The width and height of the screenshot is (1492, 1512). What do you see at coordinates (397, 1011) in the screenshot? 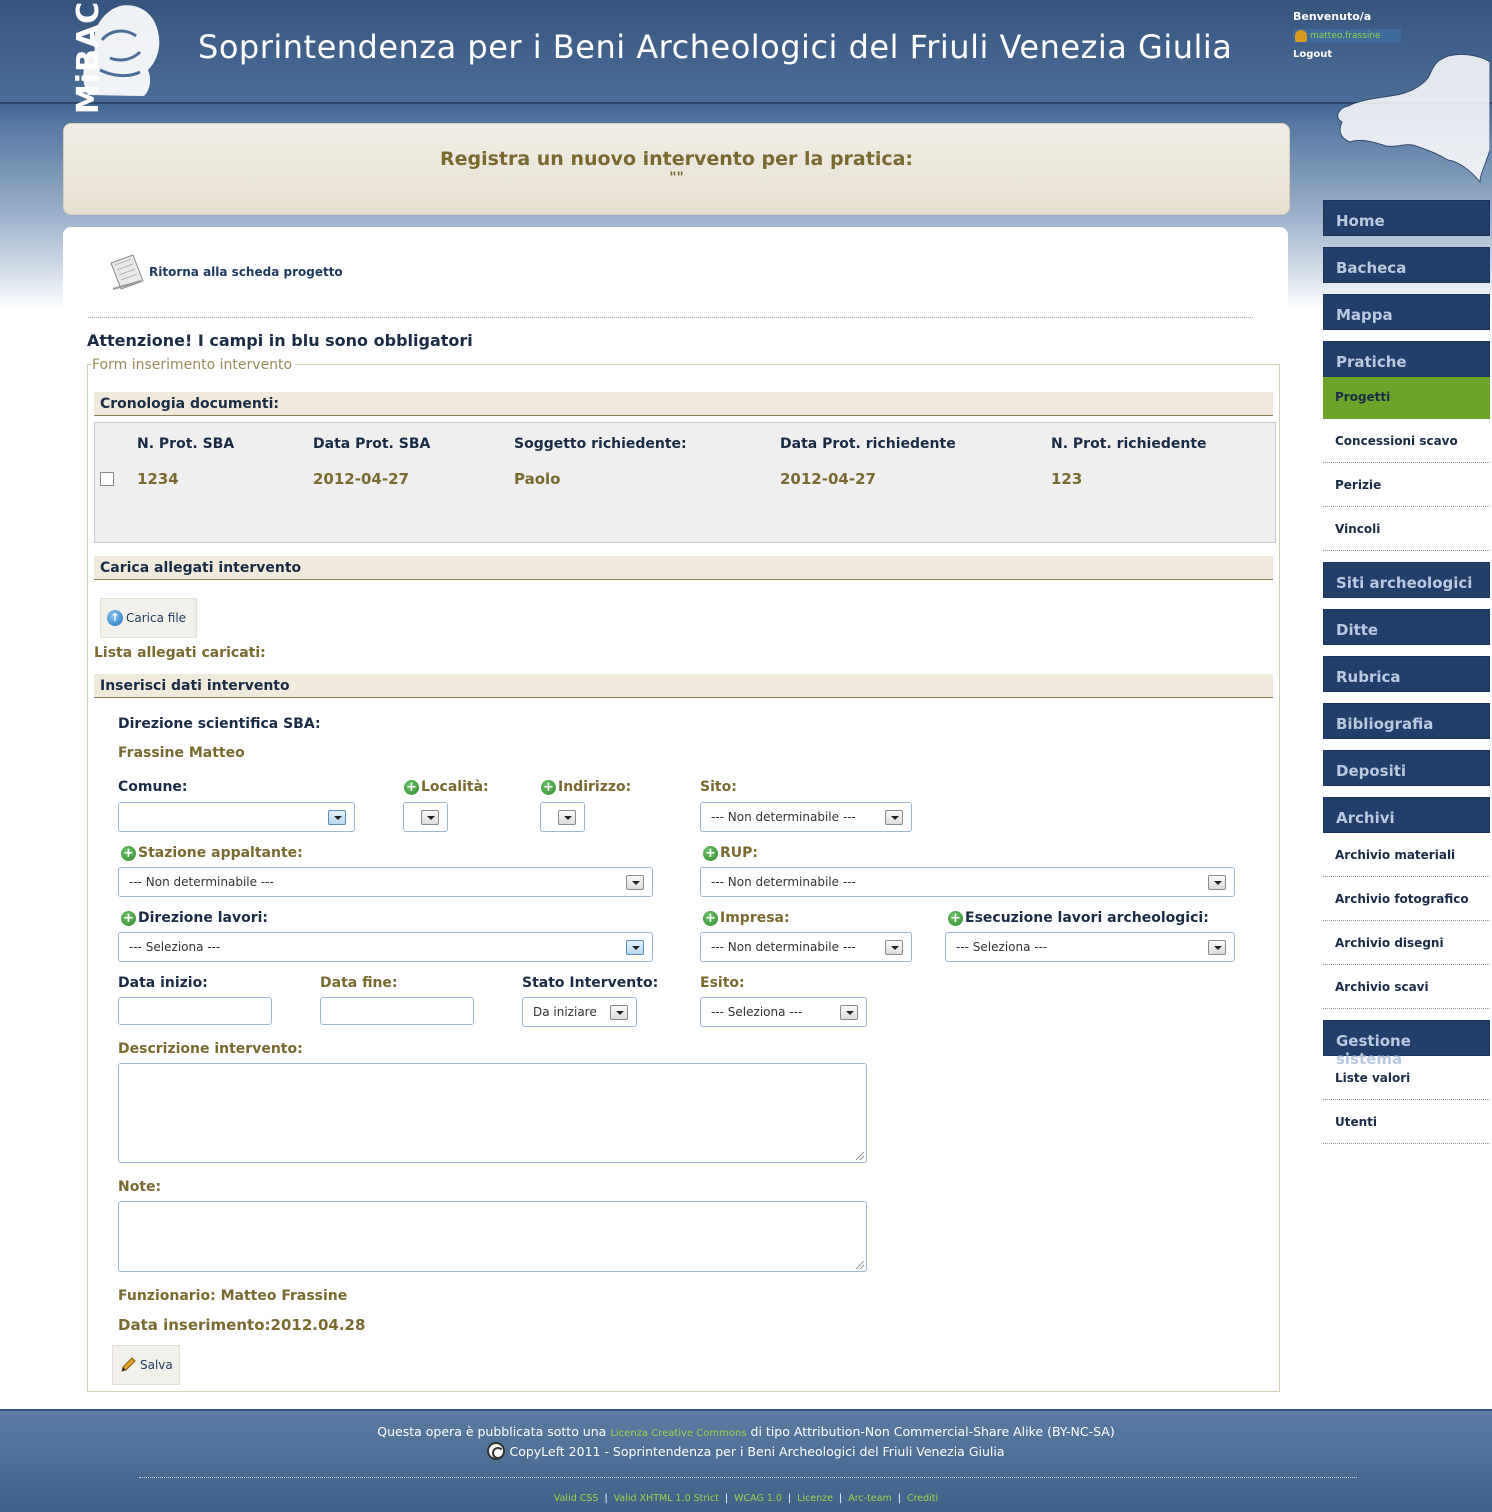
I see `data-fine-input` at bounding box center [397, 1011].